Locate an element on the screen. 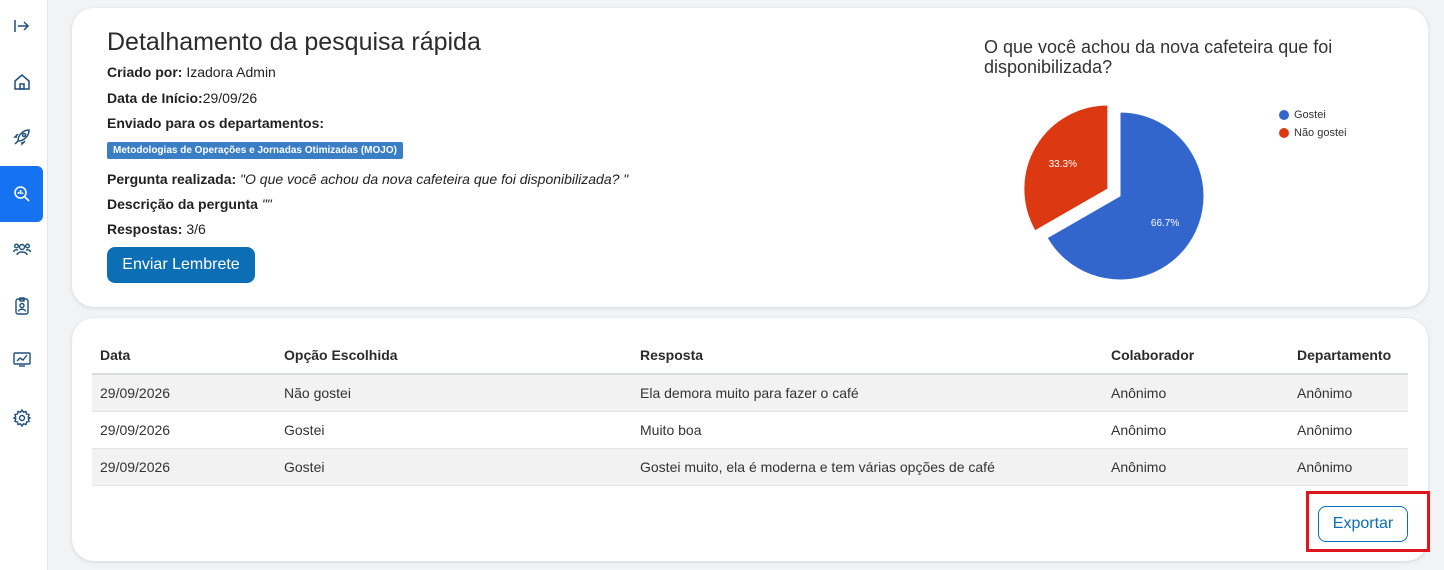  created-by-line: Criado por: Izadora Admin is located at coordinates (191, 72).